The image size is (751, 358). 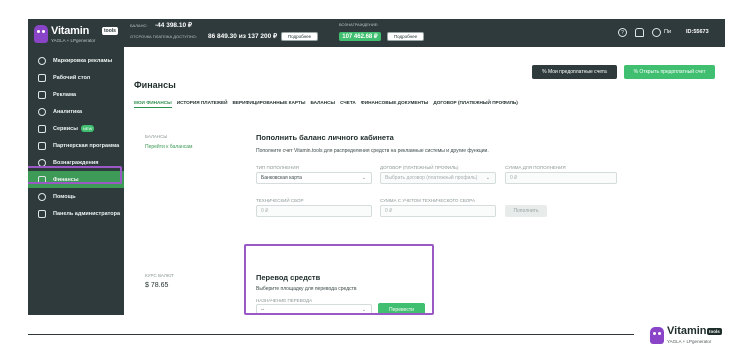 What do you see at coordinates (83, 60) in the screenshot?
I see `sidebar-item-label: Маркировка рекламы` at bounding box center [83, 60].